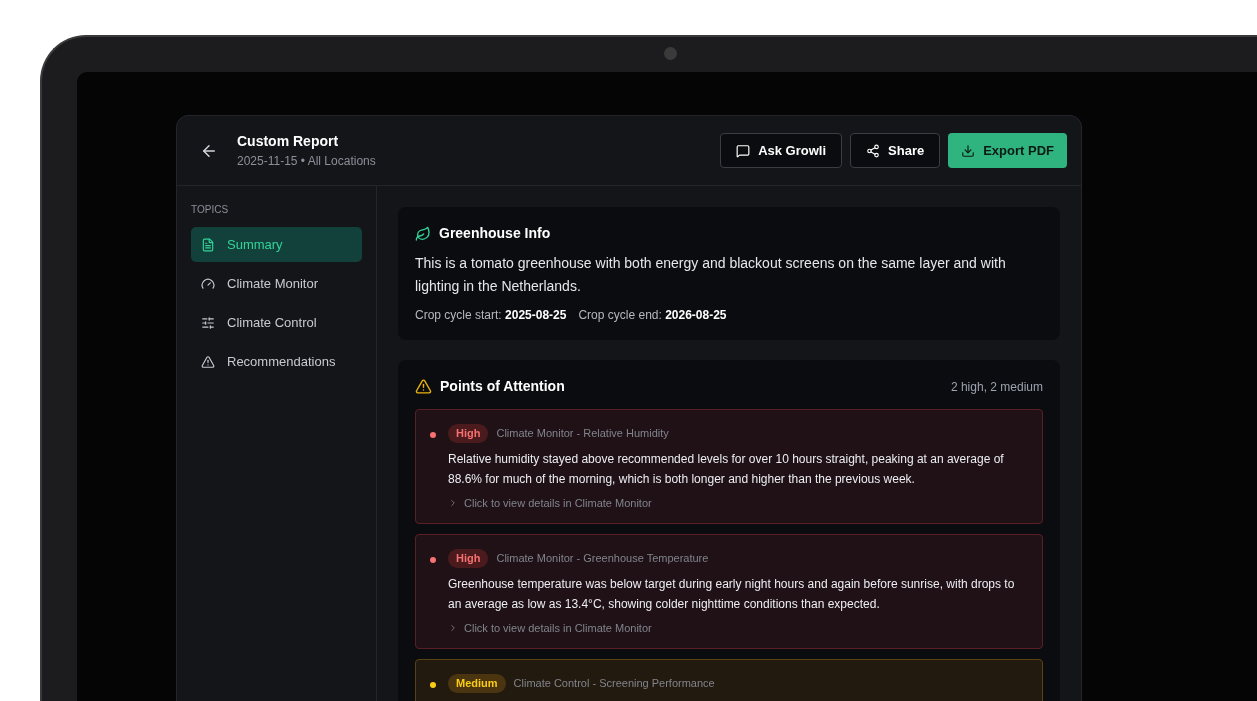 The width and height of the screenshot is (1257, 701). I want to click on count-text: 2 high, 2 medium, so click(996, 387).